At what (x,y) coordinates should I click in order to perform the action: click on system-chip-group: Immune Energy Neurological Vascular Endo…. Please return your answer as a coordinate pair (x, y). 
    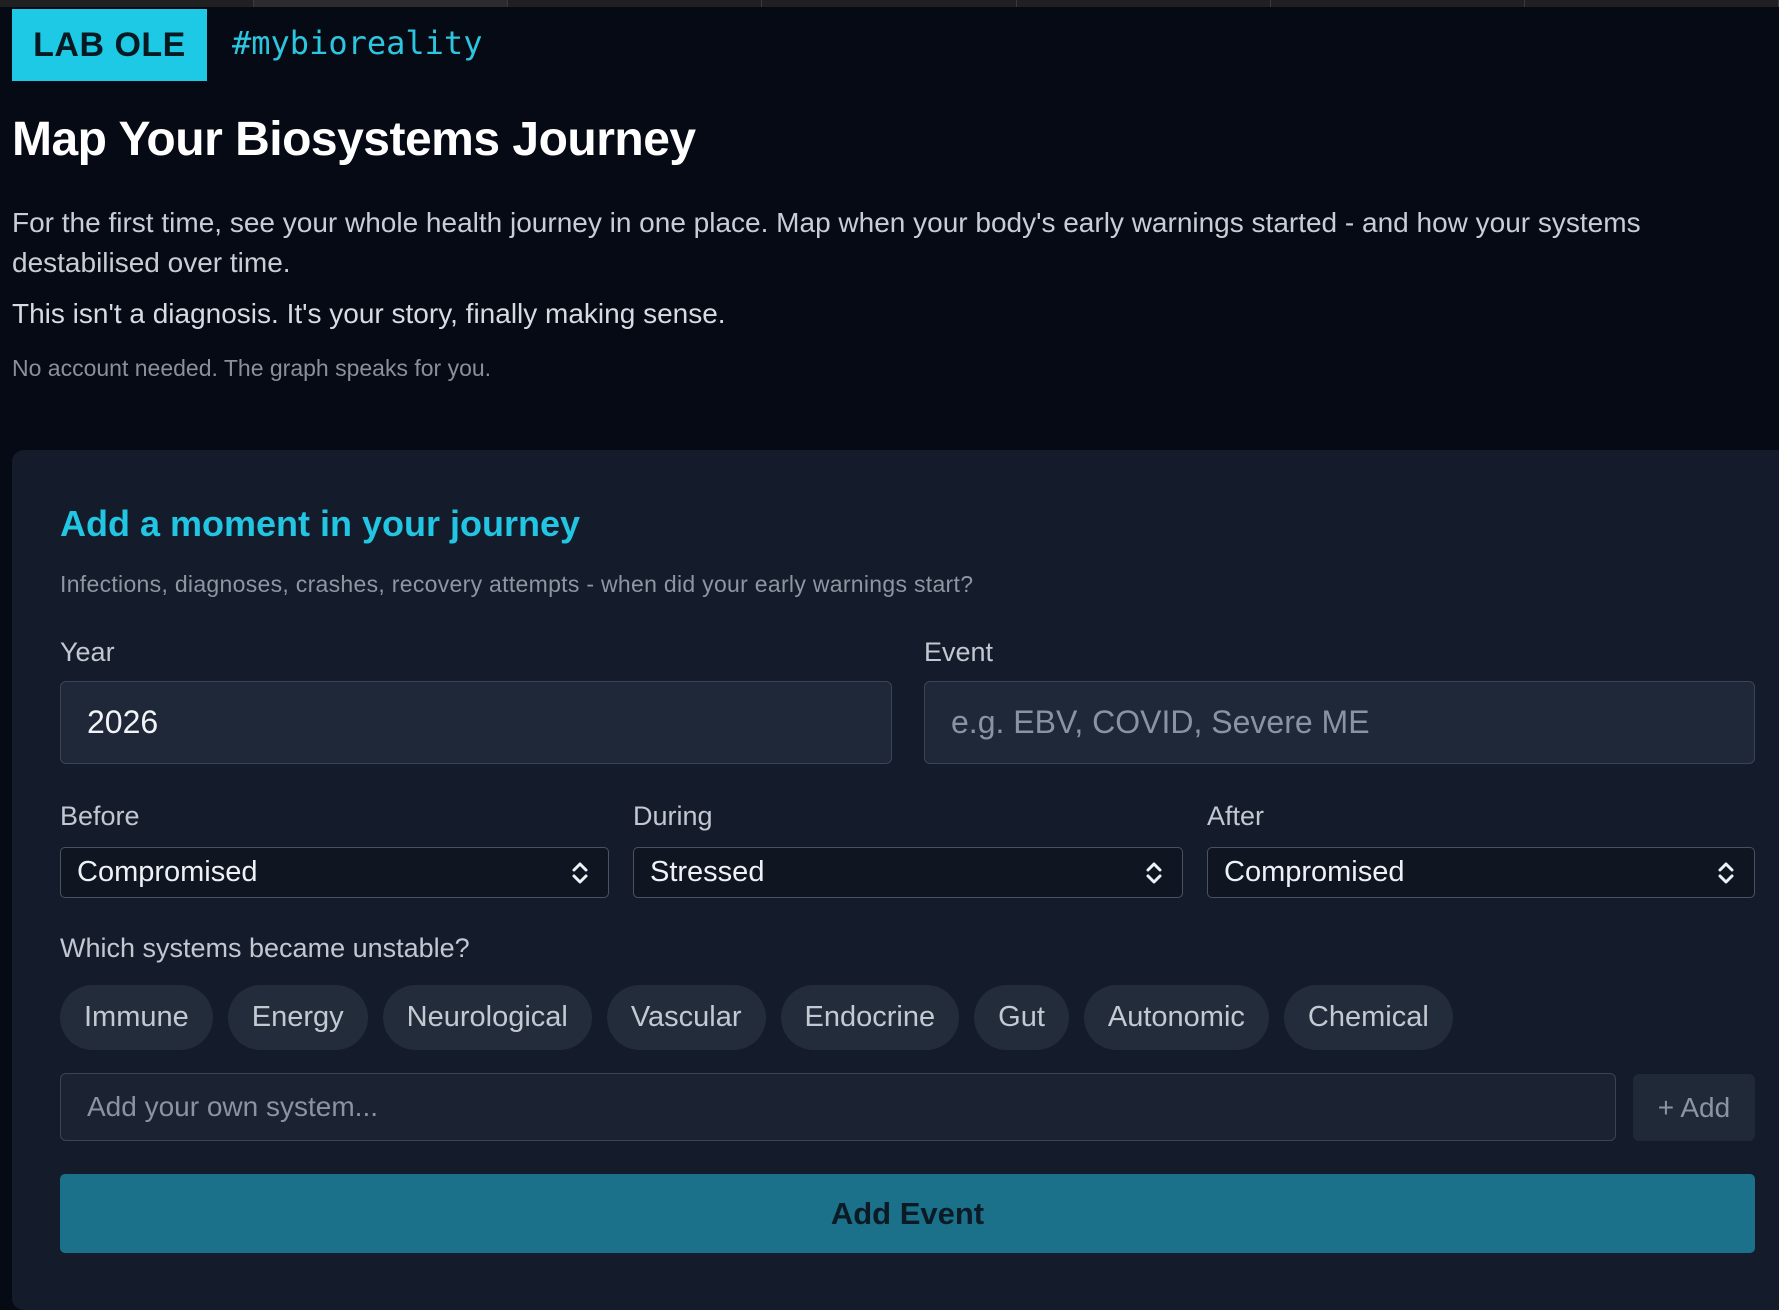
    Looking at the image, I should click on (756, 1017).